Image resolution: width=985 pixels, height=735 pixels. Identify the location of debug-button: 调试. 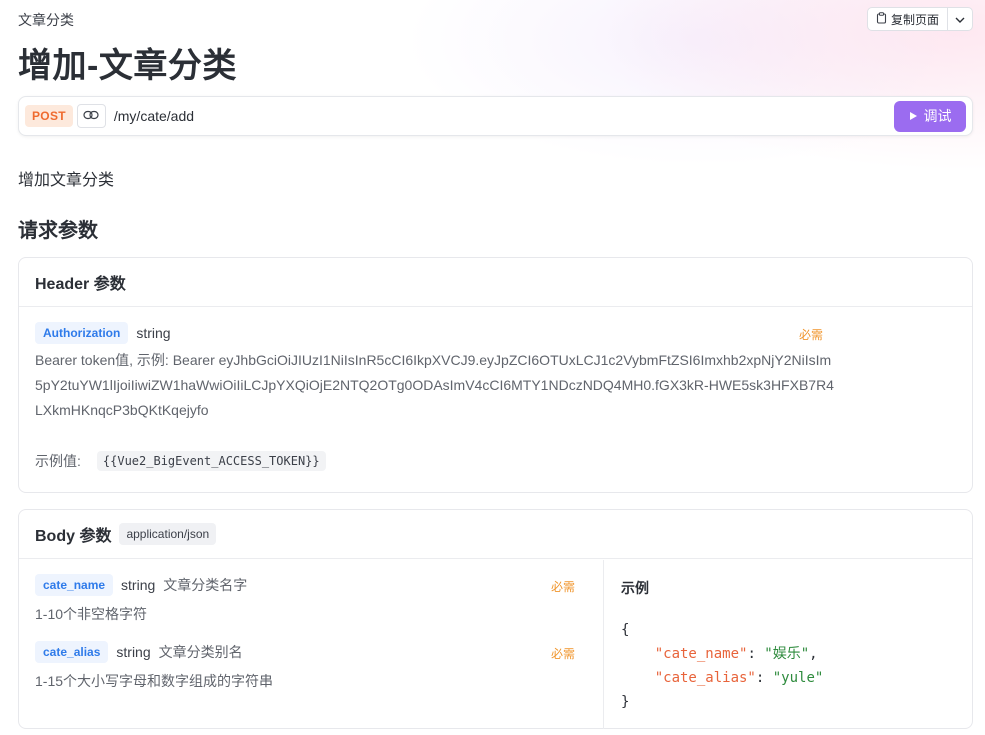
(930, 116).